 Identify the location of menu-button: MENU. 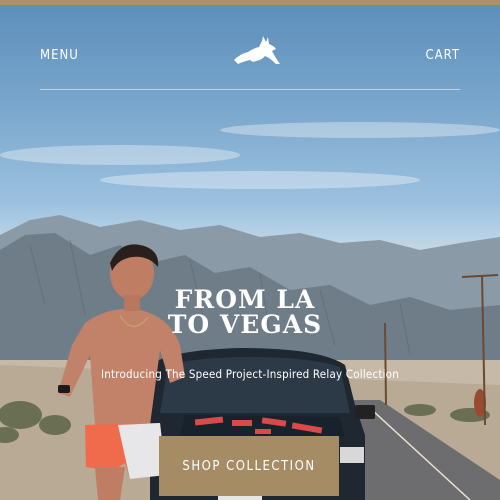
(59, 55).